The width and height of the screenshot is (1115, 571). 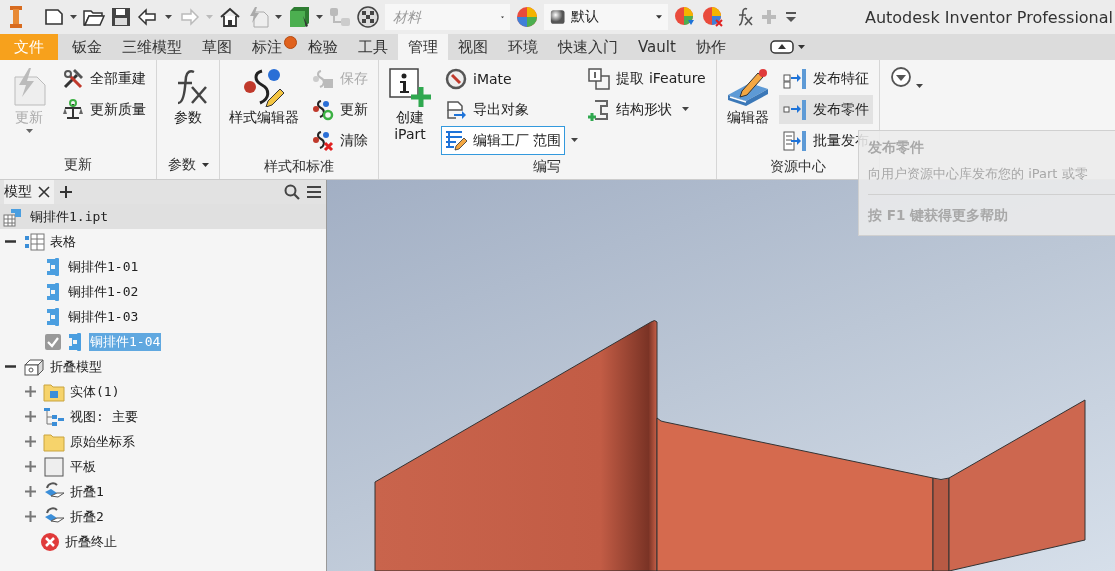 What do you see at coordinates (121, 17) in the screenshot?
I see `save-icon` at bounding box center [121, 17].